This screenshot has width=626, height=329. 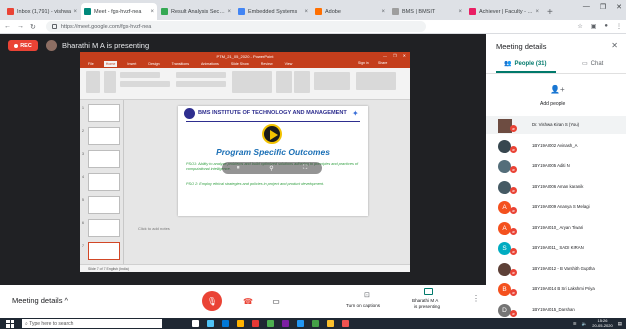 What do you see at coordinates (363, 63) in the screenshot?
I see `sign-in-link: Sign in` at bounding box center [363, 63].